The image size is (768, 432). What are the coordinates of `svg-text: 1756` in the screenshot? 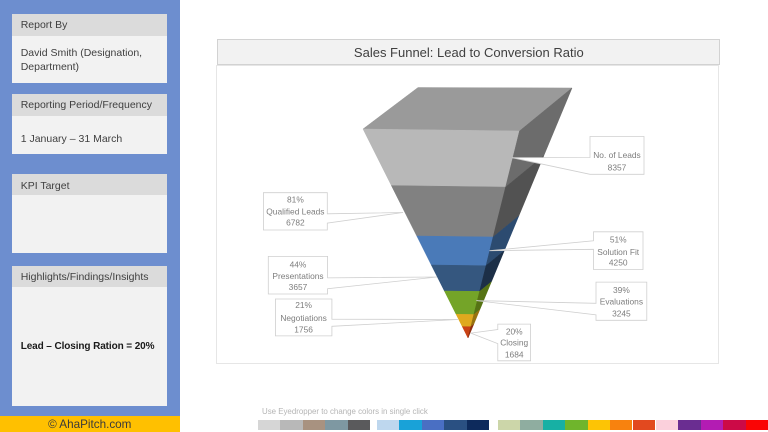 It's located at (303, 329).